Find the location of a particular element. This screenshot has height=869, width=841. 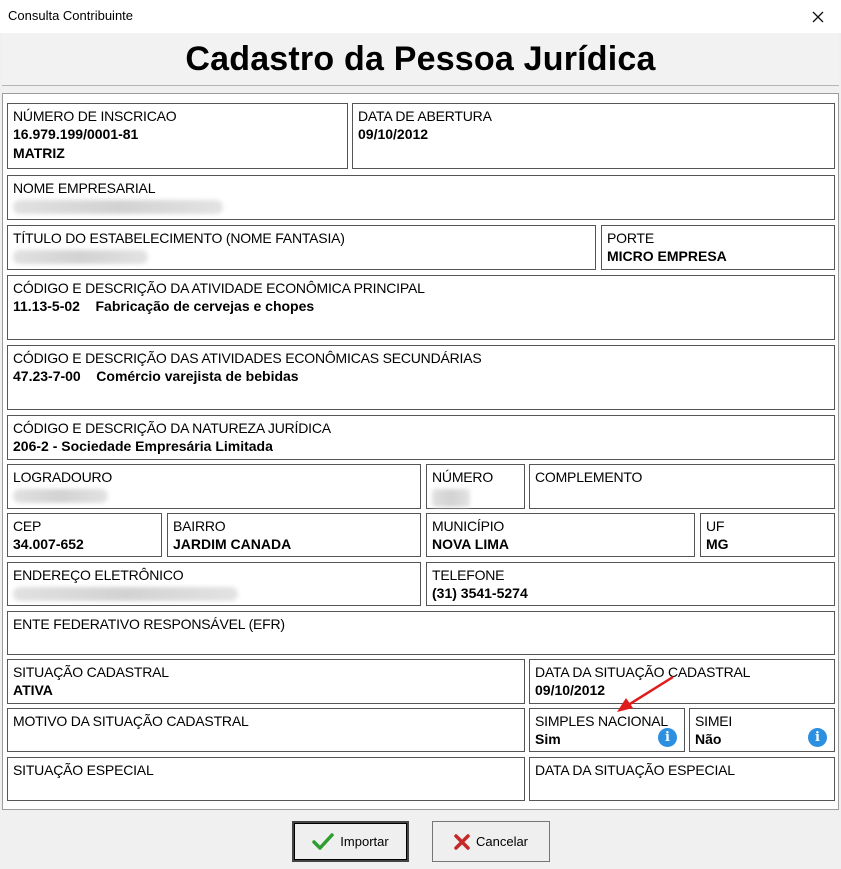

field-label: ENDEREÇO ELETRÔNICO is located at coordinates (98, 575).